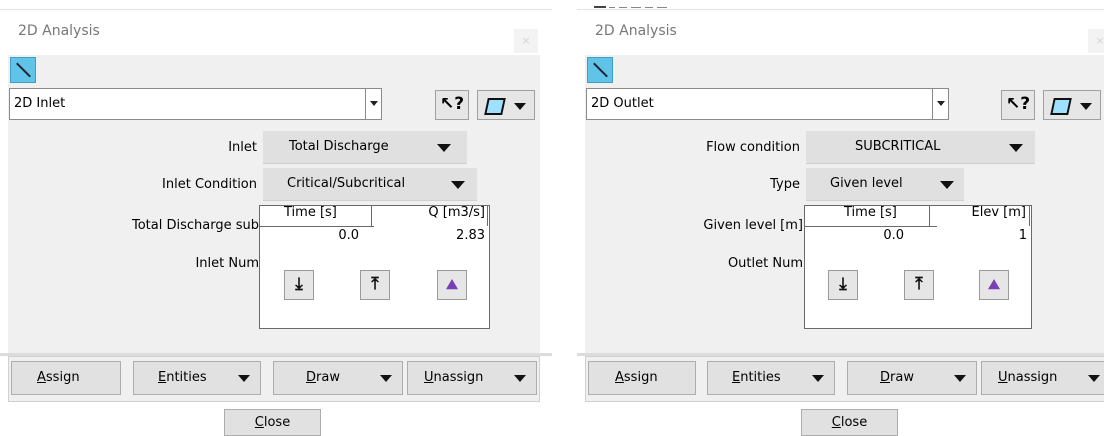 This screenshot has height=436, width=1104. I want to click on combo-divider, so click(365, 104).